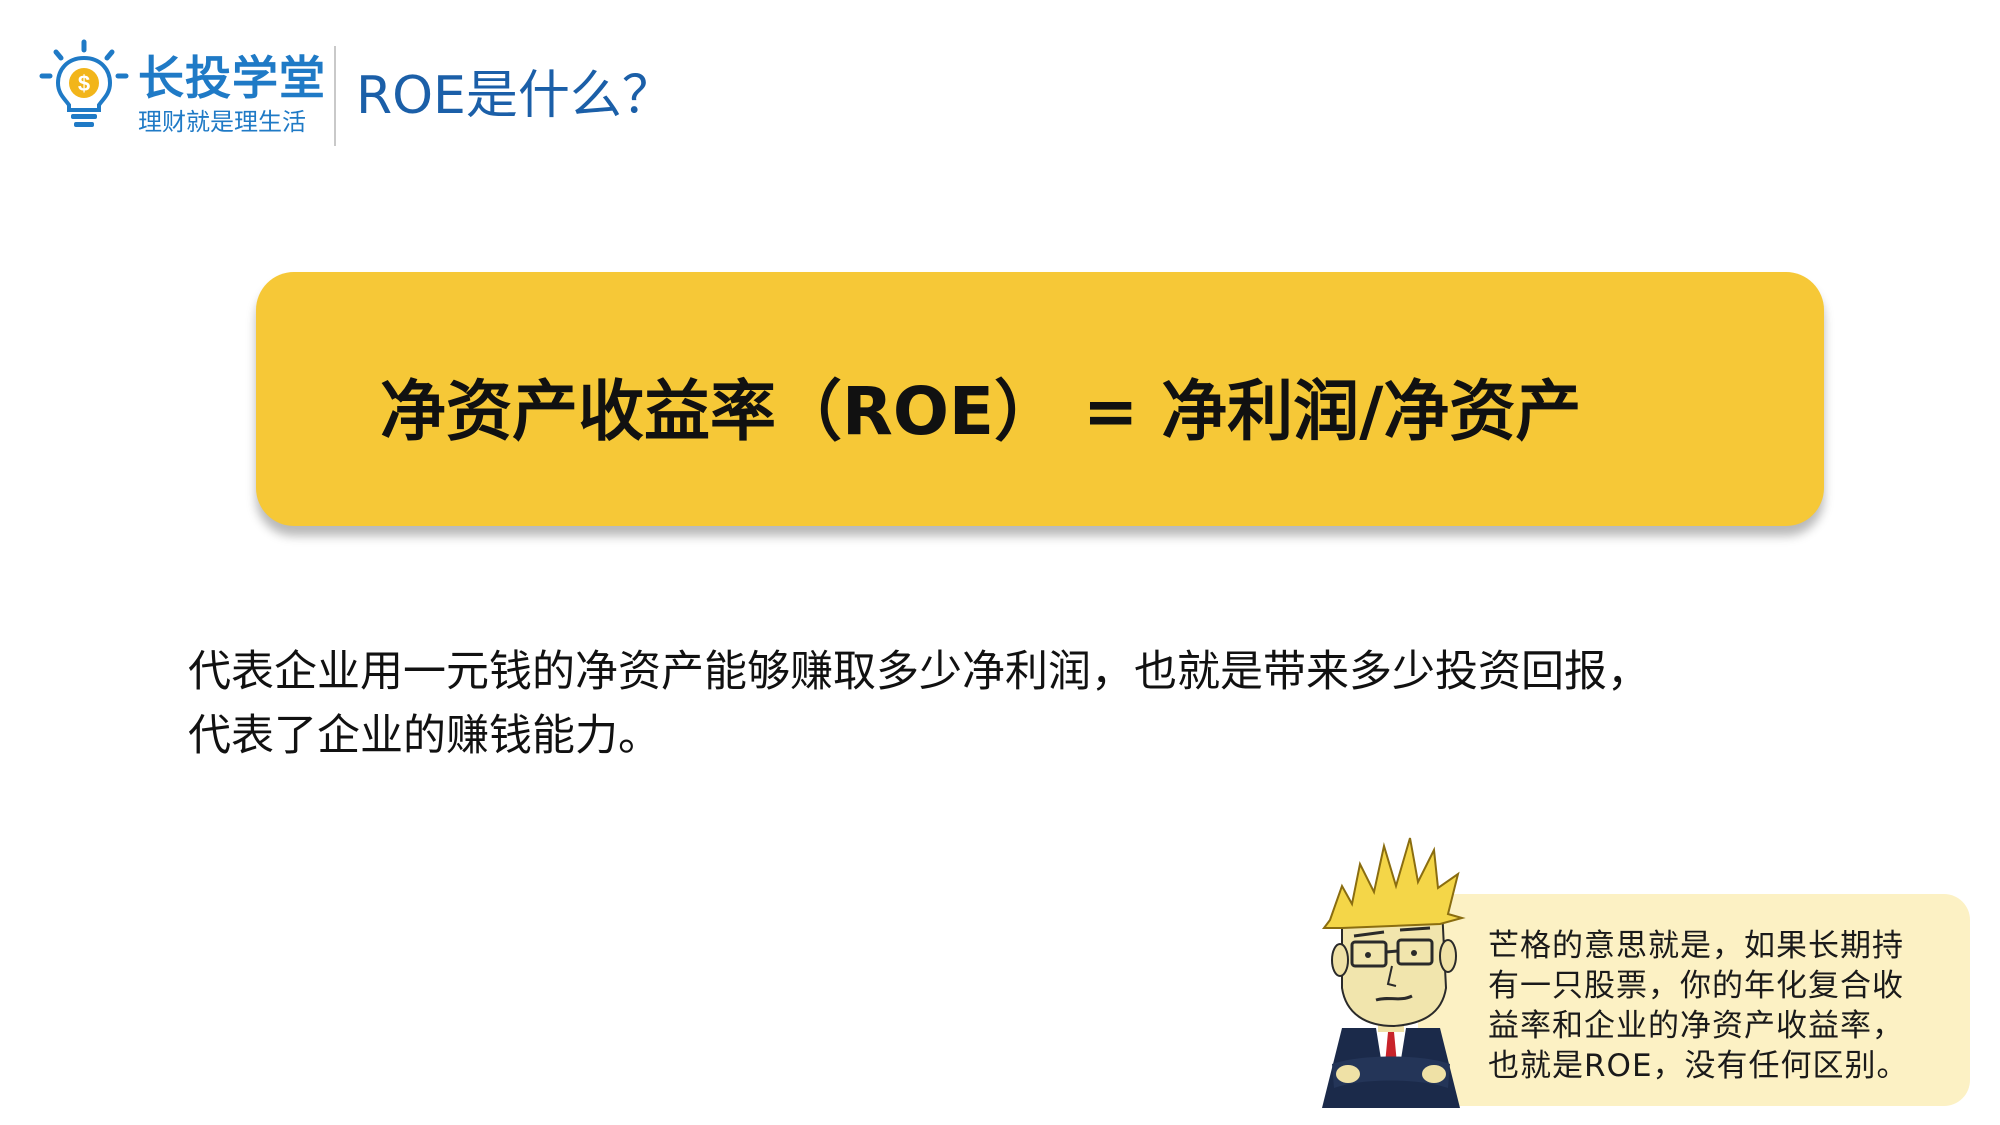 This screenshot has height=1125, width=2000. I want to click on page-title: ROE是什么？, so click(515, 96).